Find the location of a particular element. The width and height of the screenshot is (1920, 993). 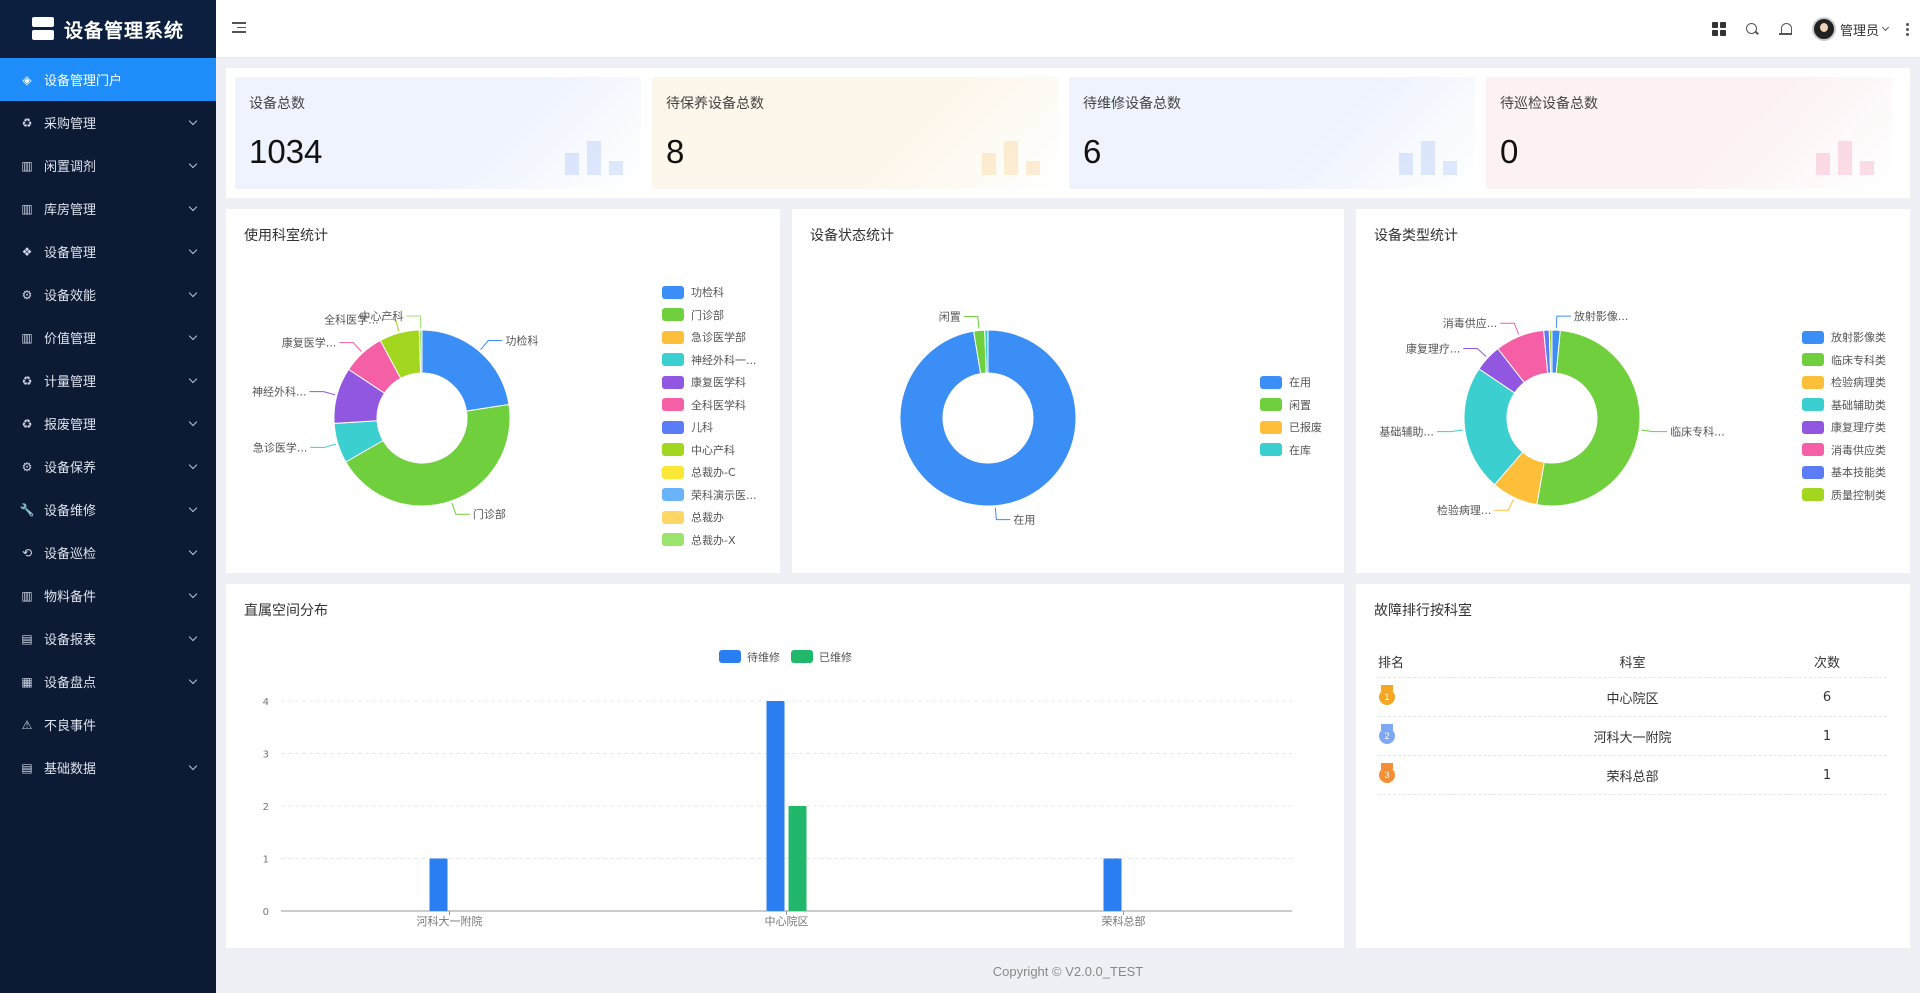

sidebar-item-13: ▤ 设备报表 is located at coordinates (108, 638).